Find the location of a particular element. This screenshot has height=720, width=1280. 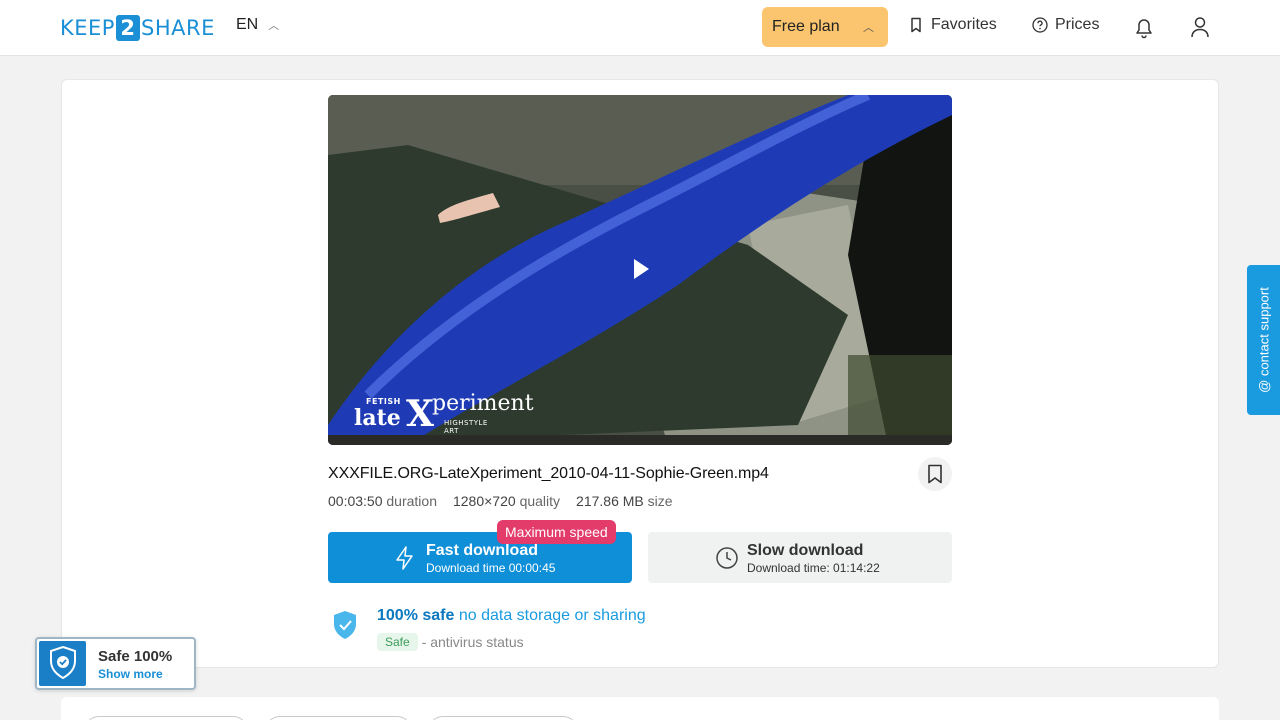

slow-download-time: Download time: 01:14:22 is located at coordinates (813, 568).